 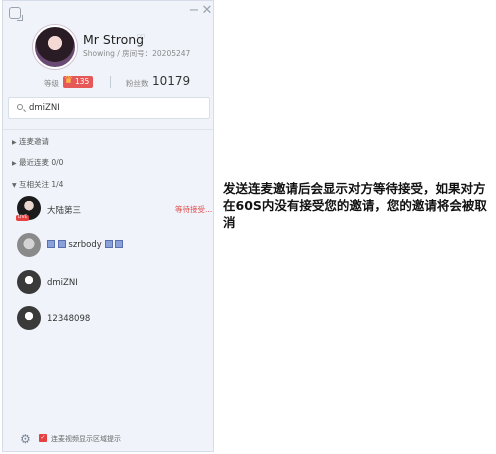 I want to click on level-badge: 135, so click(x=78, y=81).